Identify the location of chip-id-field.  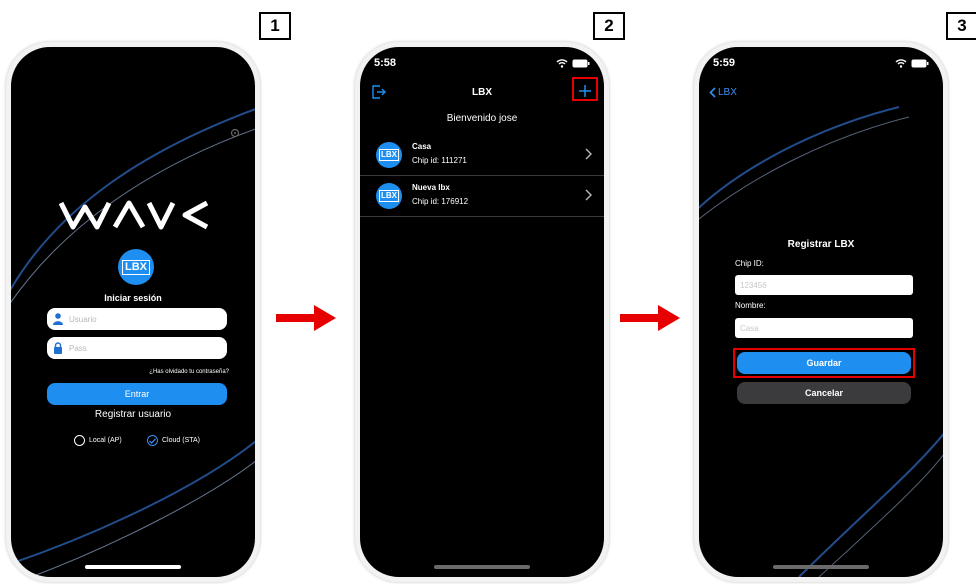
(824, 285).